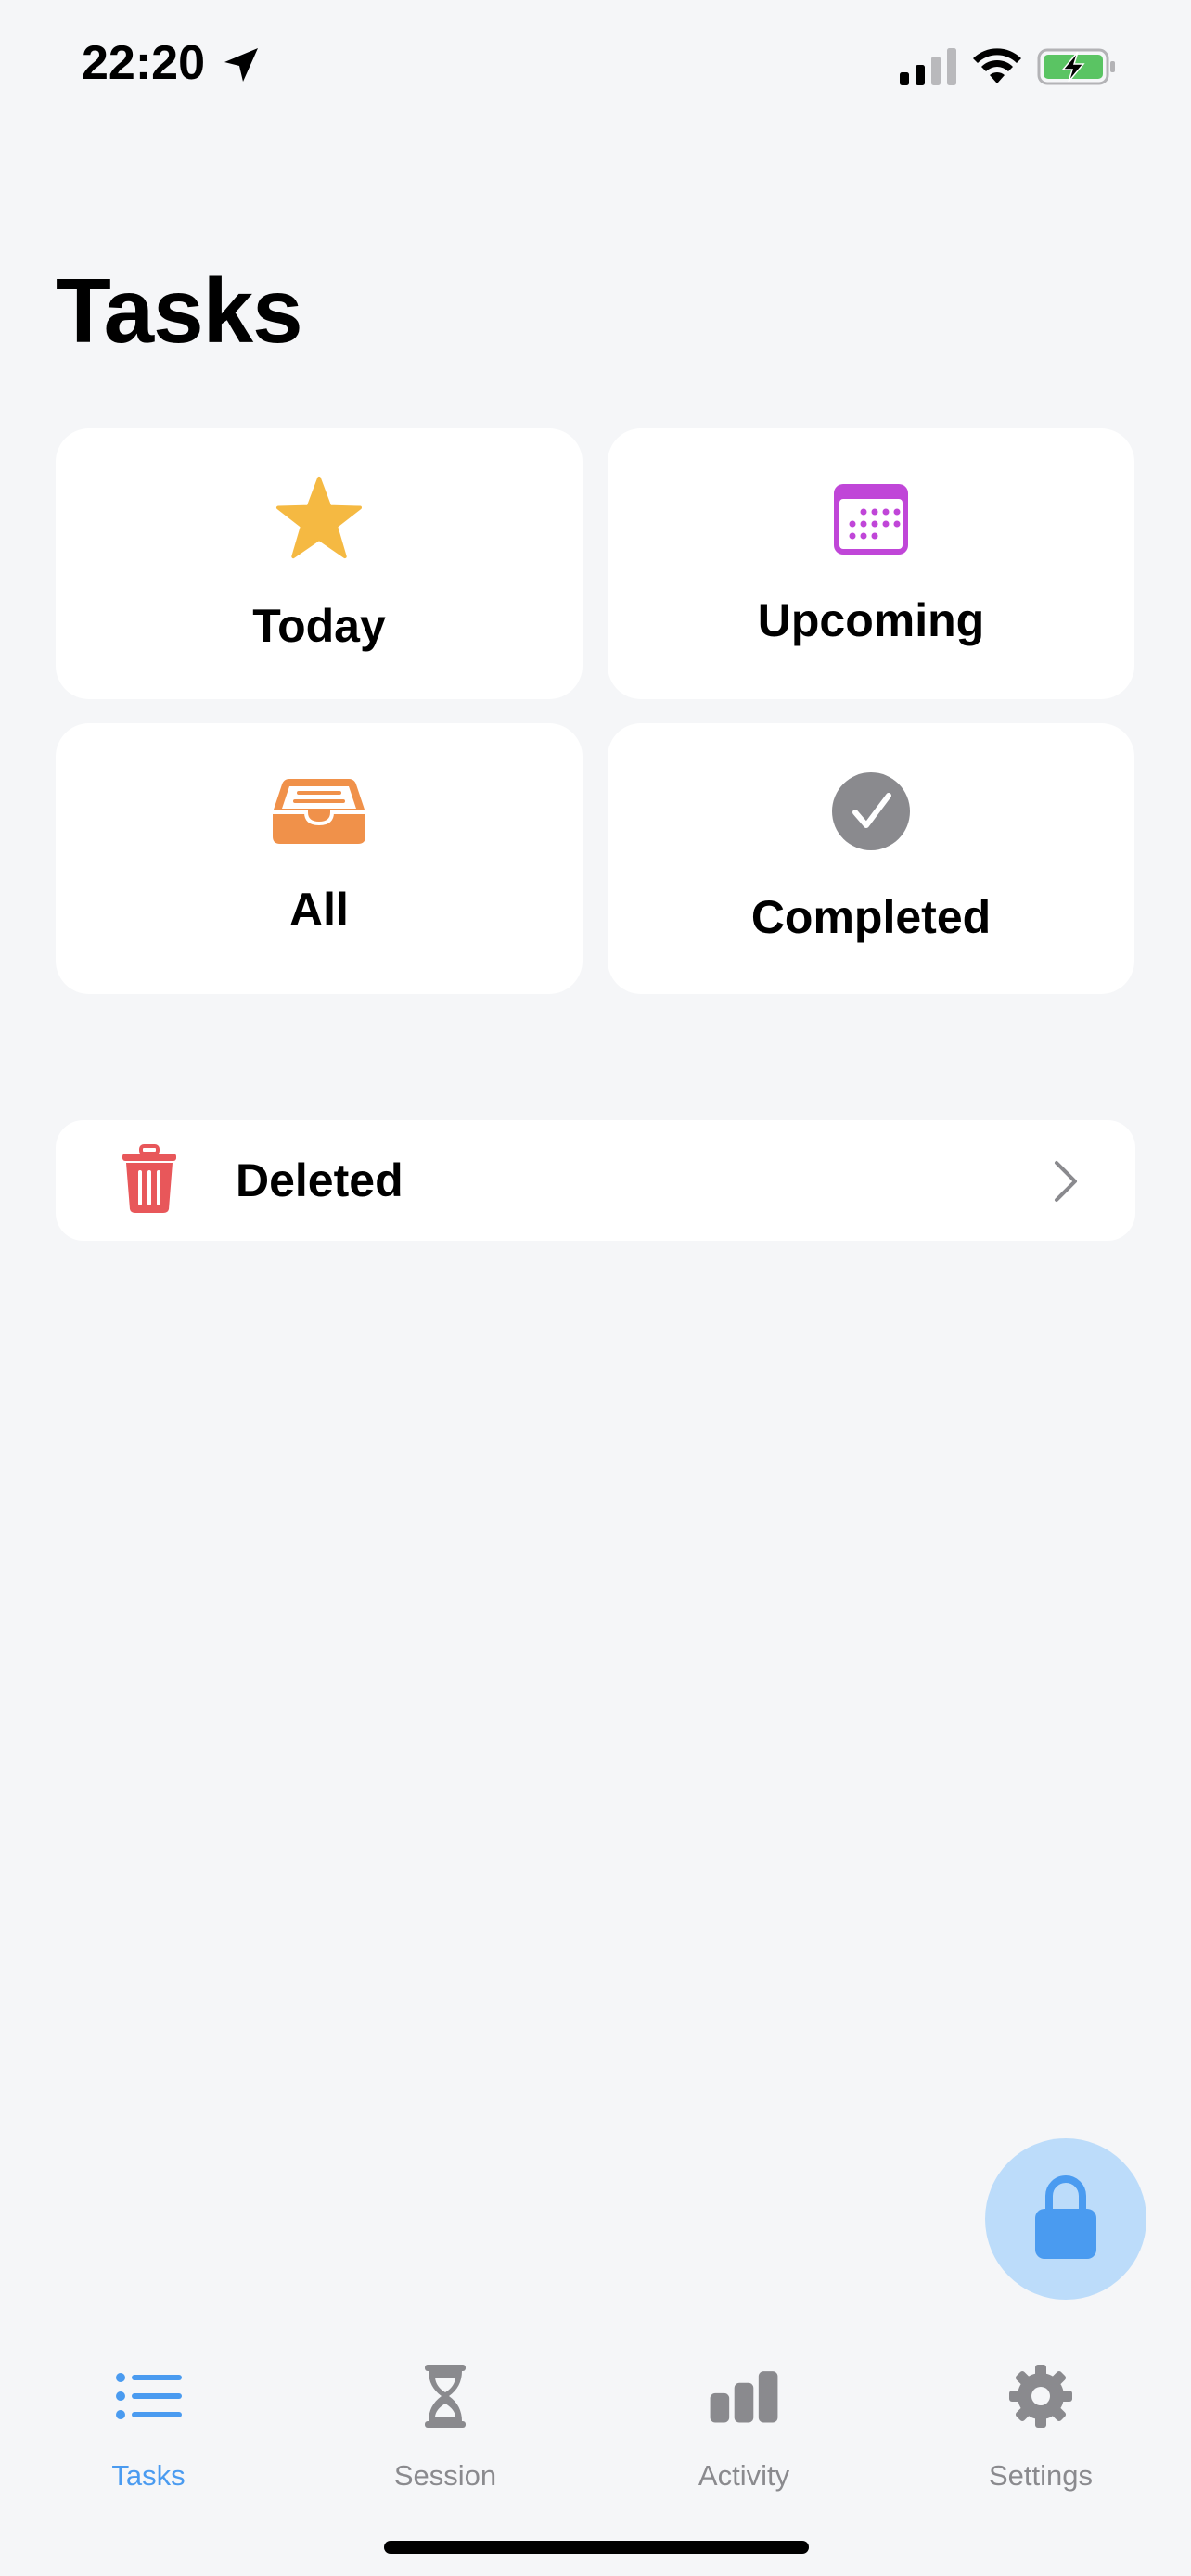 Image resolution: width=1191 pixels, height=2576 pixels. I want to click on star-icon, so click(318, 518).